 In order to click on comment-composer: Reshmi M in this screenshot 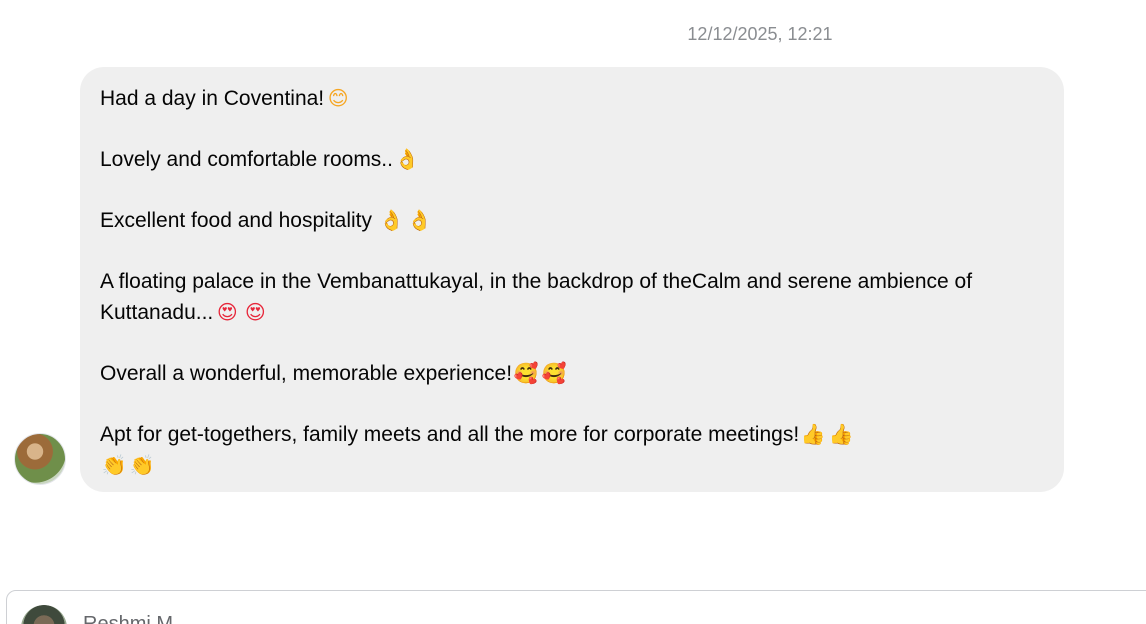, I will do `click(576, 607)`.